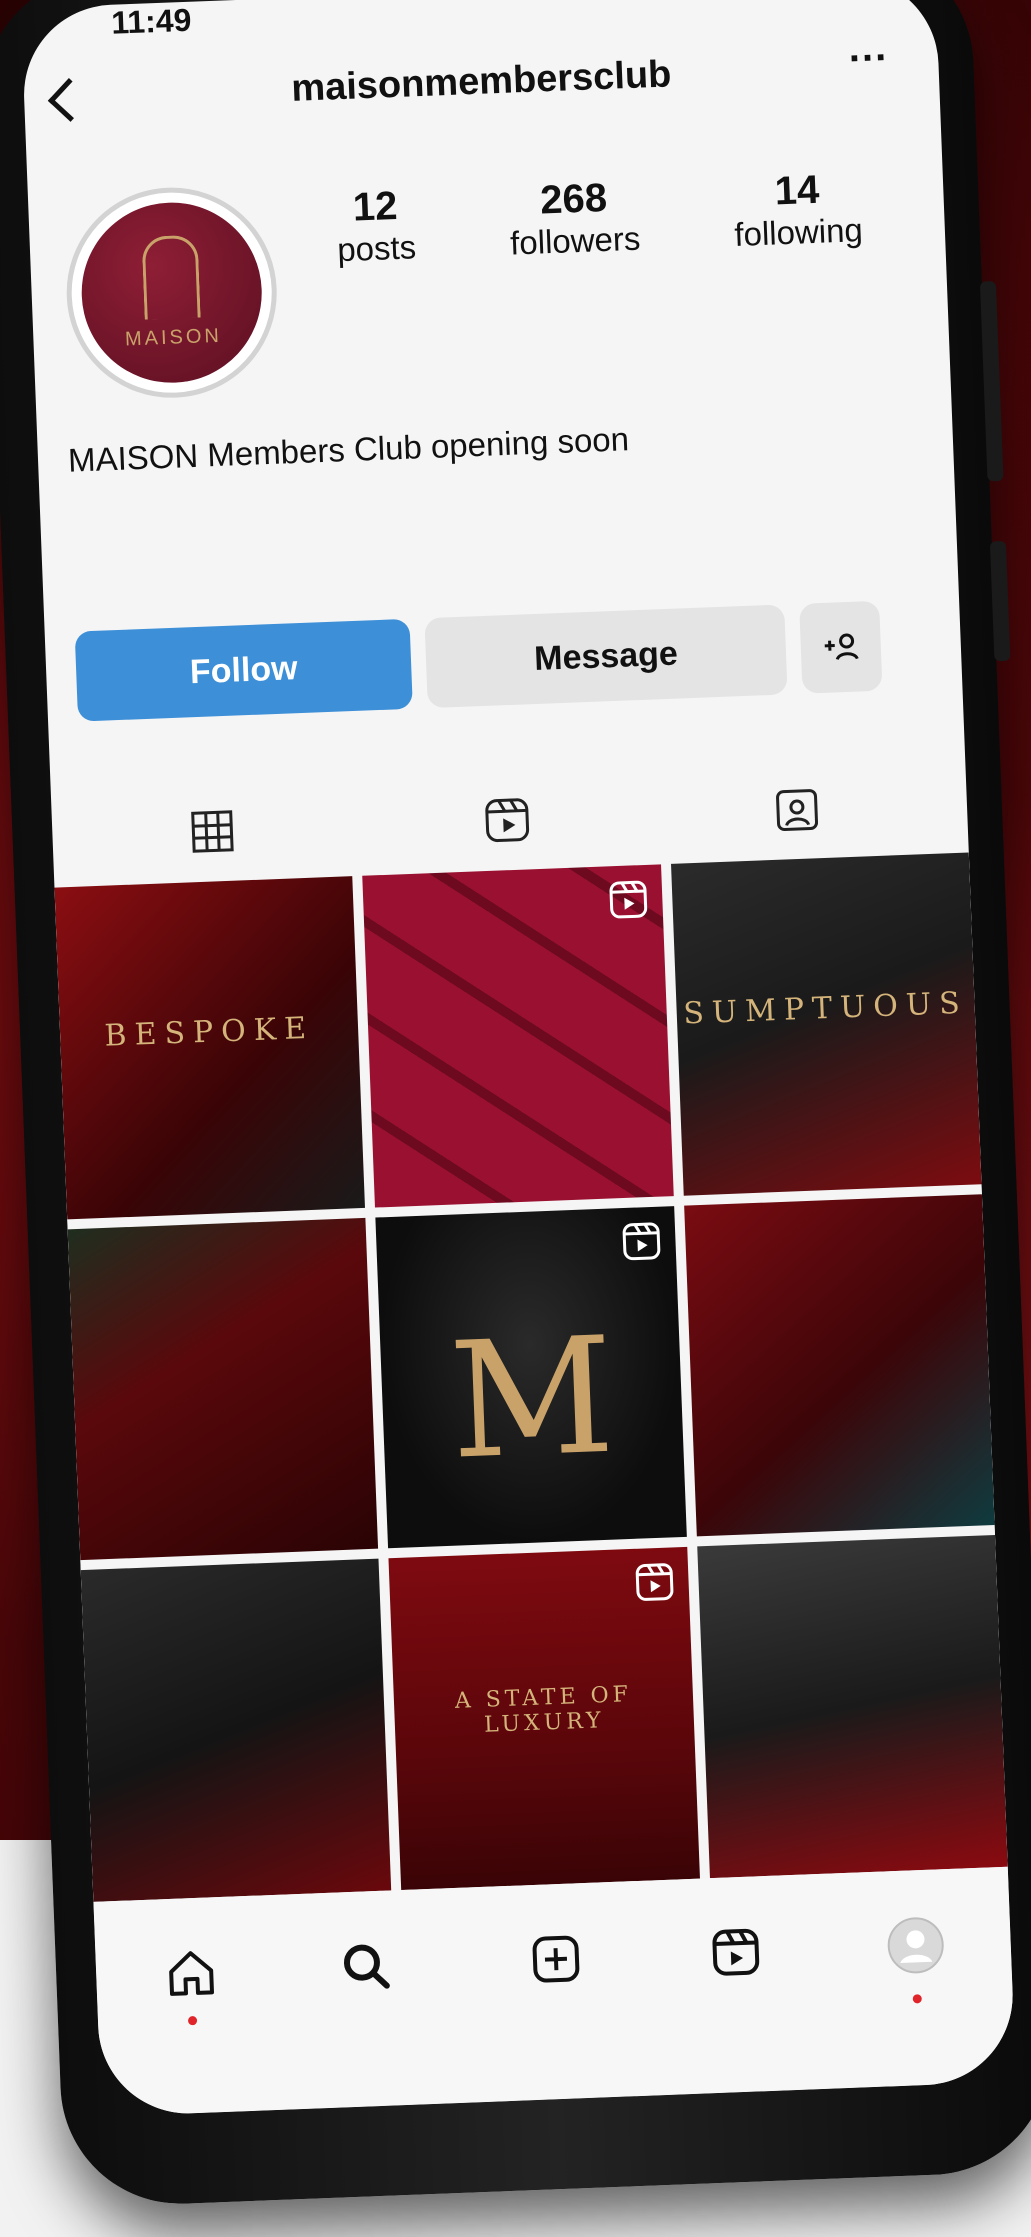  I want to click on nav-create, so click(556, 1959).